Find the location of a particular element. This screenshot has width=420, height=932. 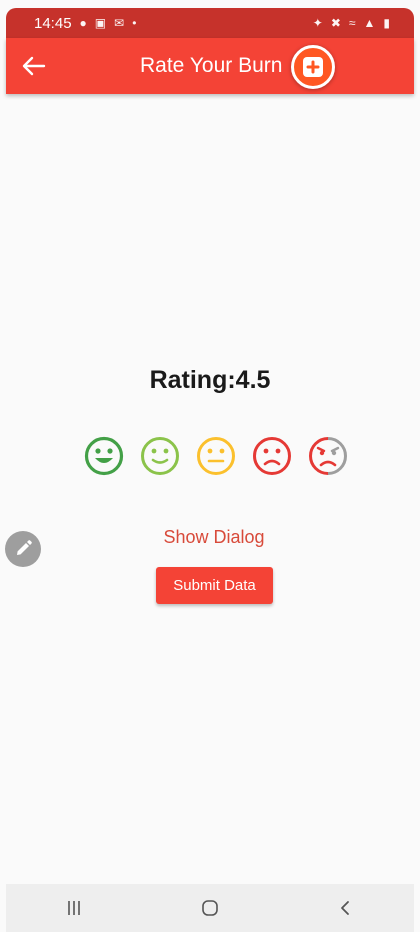

home-button is located at coordinates (210, 908).